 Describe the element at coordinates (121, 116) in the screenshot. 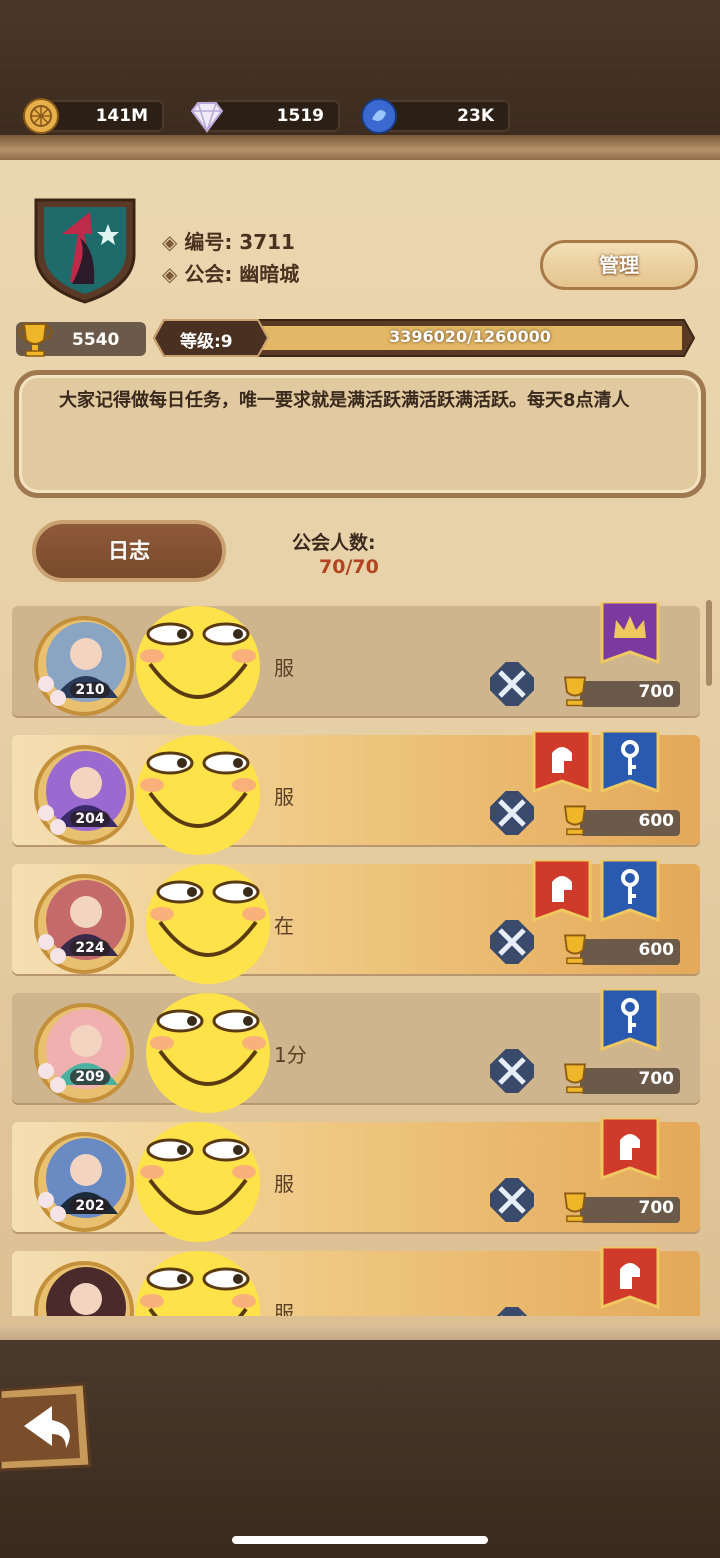

I see `gold-value: 141M` at that location.